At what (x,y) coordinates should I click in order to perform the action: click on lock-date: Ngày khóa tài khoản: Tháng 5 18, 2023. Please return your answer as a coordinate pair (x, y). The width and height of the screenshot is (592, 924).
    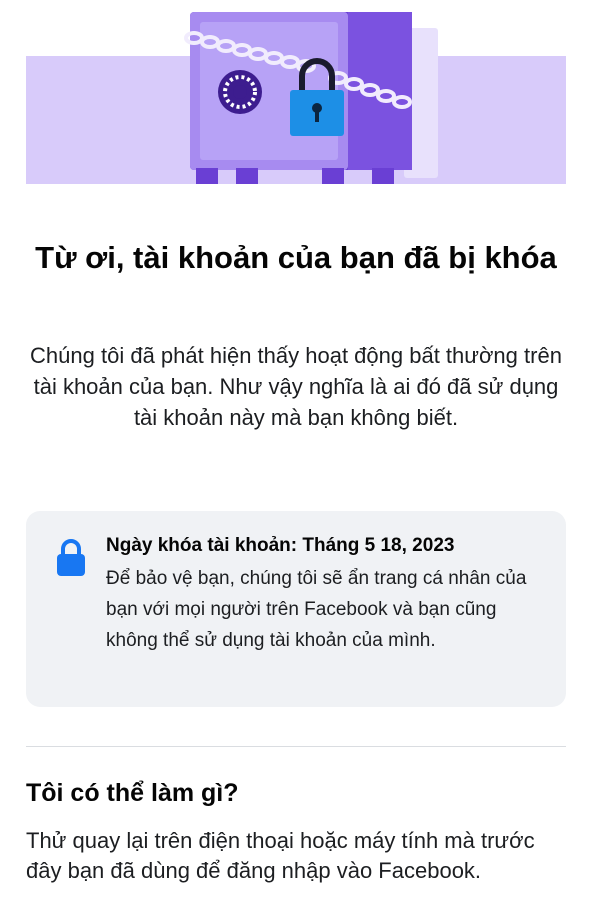
    Looking at the image, I should click on (280, 545).